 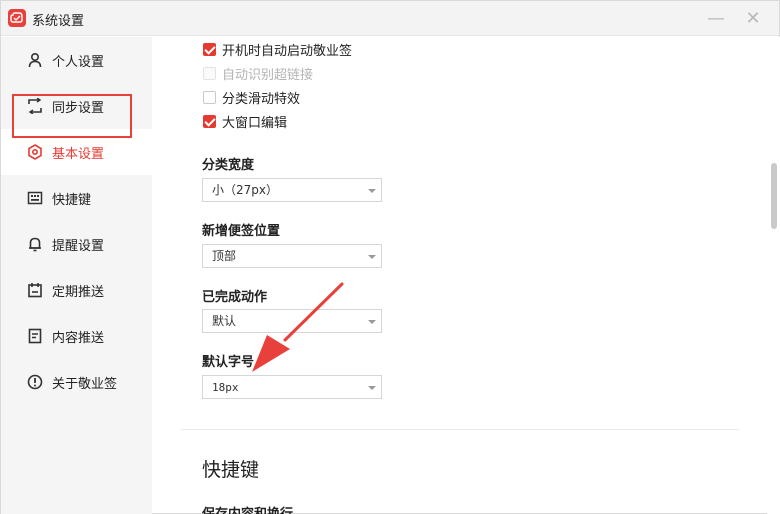 What do you see at coordinates (17, 18) in the screenshot?
I see `app-logo-icon` at bounding box center [17, 18].